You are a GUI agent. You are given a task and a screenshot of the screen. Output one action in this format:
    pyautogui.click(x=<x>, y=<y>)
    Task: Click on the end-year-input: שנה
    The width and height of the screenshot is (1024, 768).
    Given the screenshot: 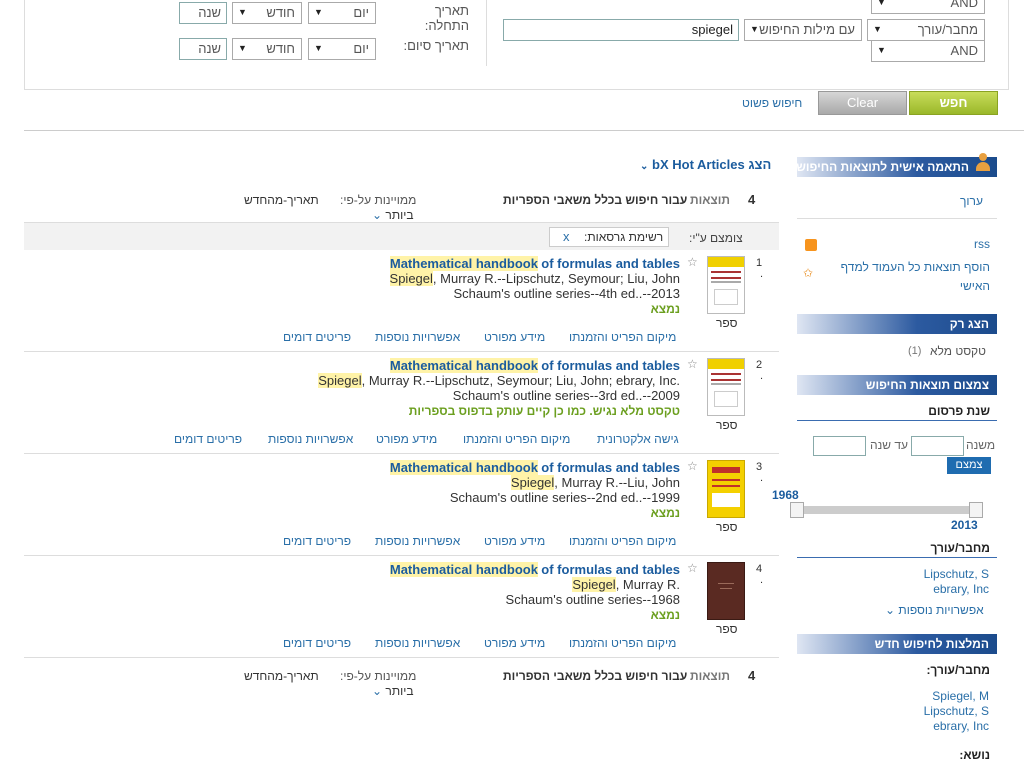 What is the action you would take?
    pyautogui.click(x=203, y=49)
    